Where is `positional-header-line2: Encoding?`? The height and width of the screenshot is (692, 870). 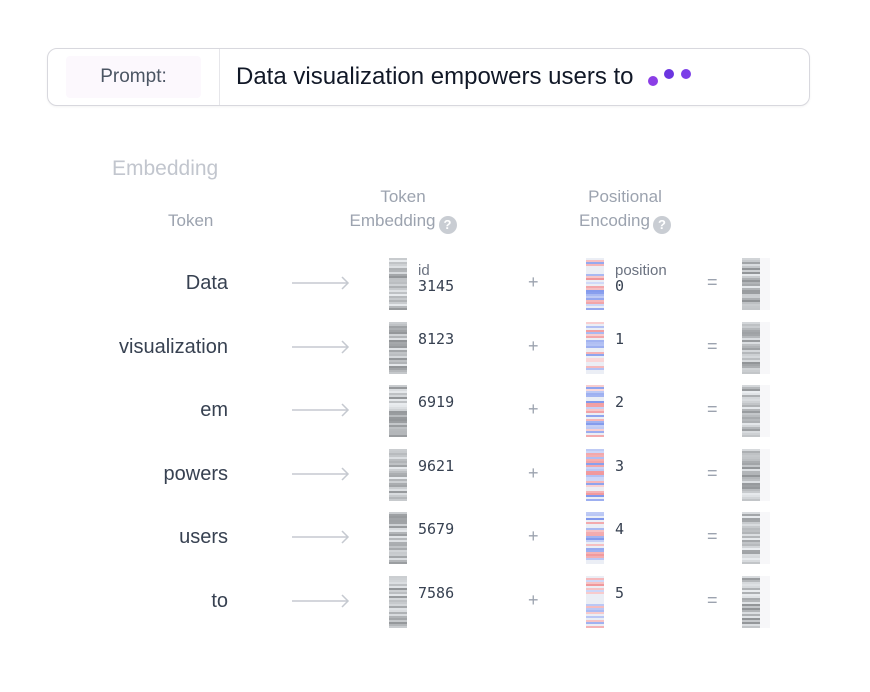 positional-header-line2: Encoding? is located at coordinates (625, 221).